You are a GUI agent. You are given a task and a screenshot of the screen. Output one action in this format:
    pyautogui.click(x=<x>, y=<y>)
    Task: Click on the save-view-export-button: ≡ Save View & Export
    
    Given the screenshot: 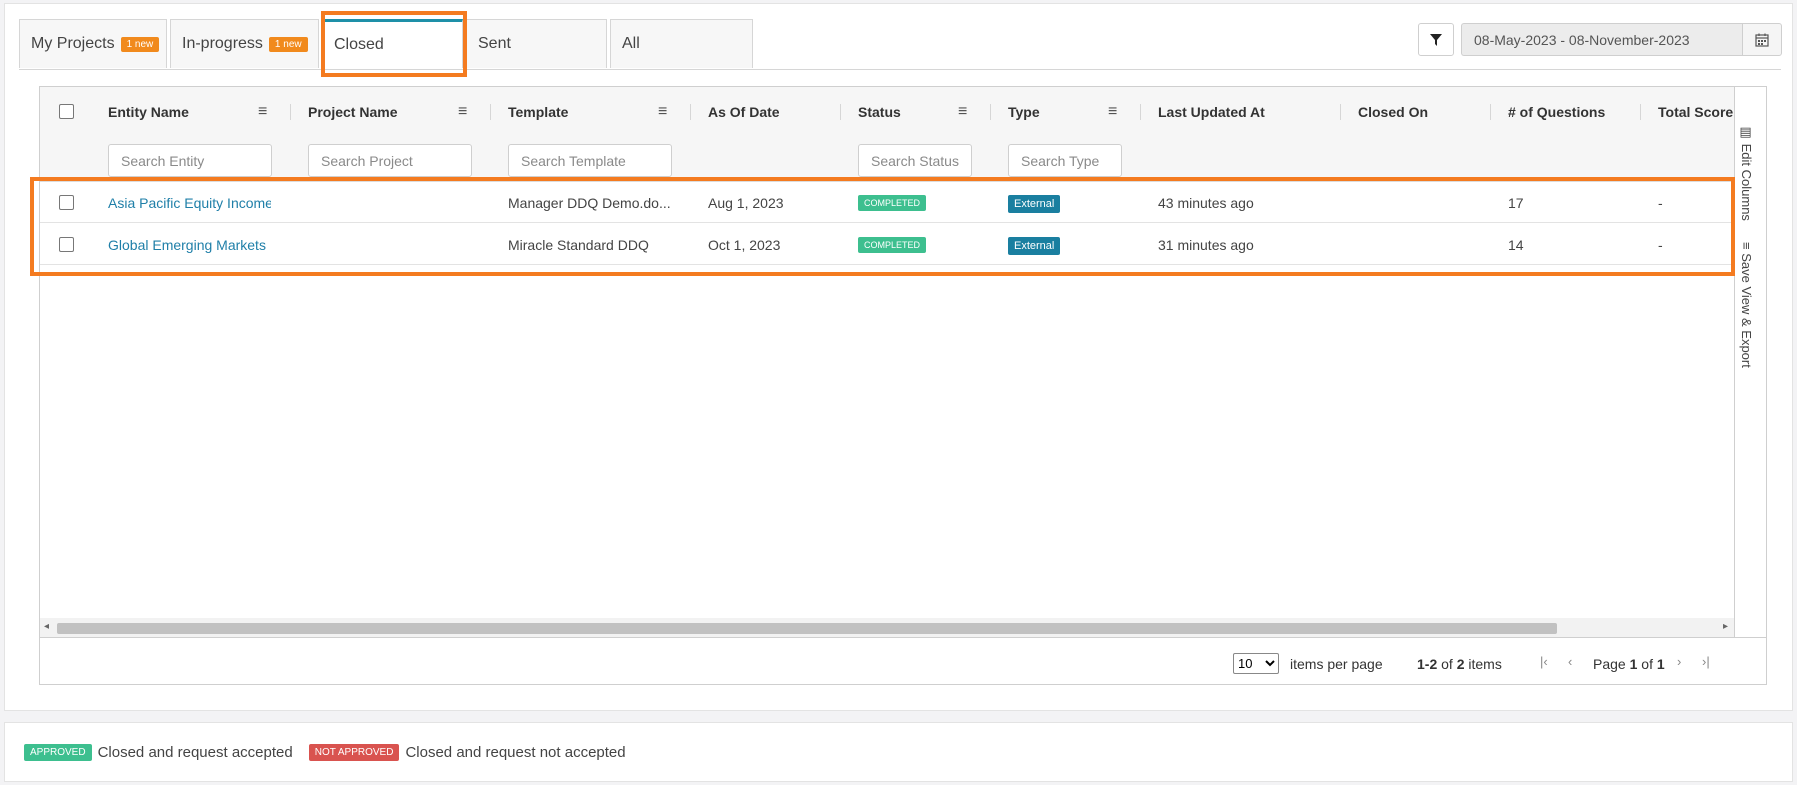 What is the action you would take?
    pyautogui.click(x=1746, y=305)
    